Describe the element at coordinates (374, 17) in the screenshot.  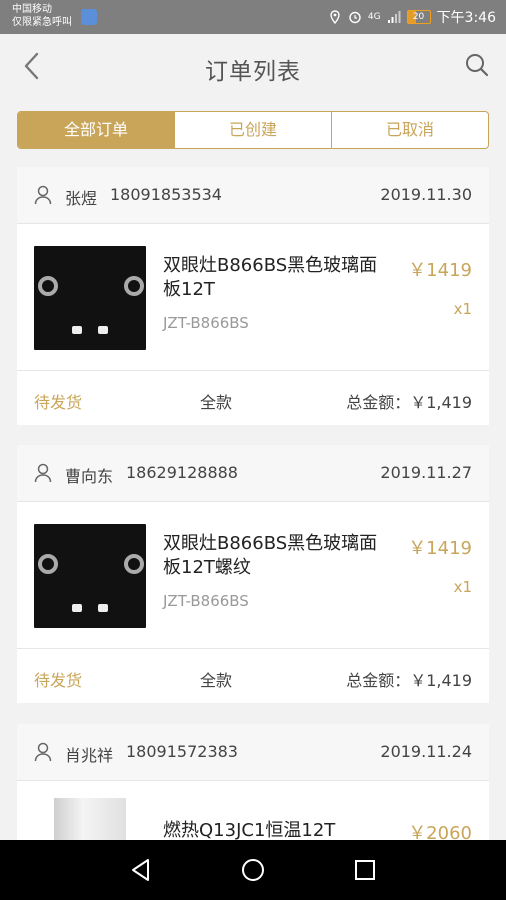
I see `network-type-label: 4G` at that location.